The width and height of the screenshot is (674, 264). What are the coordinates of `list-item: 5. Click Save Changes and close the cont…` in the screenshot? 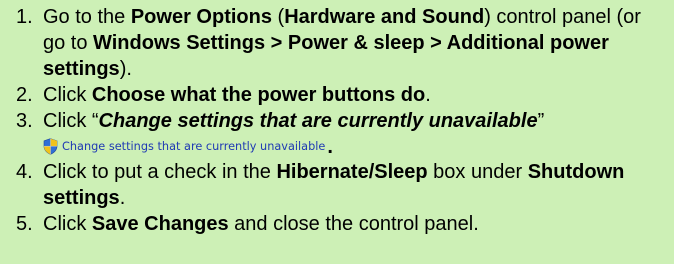 It's located at (337, 224).